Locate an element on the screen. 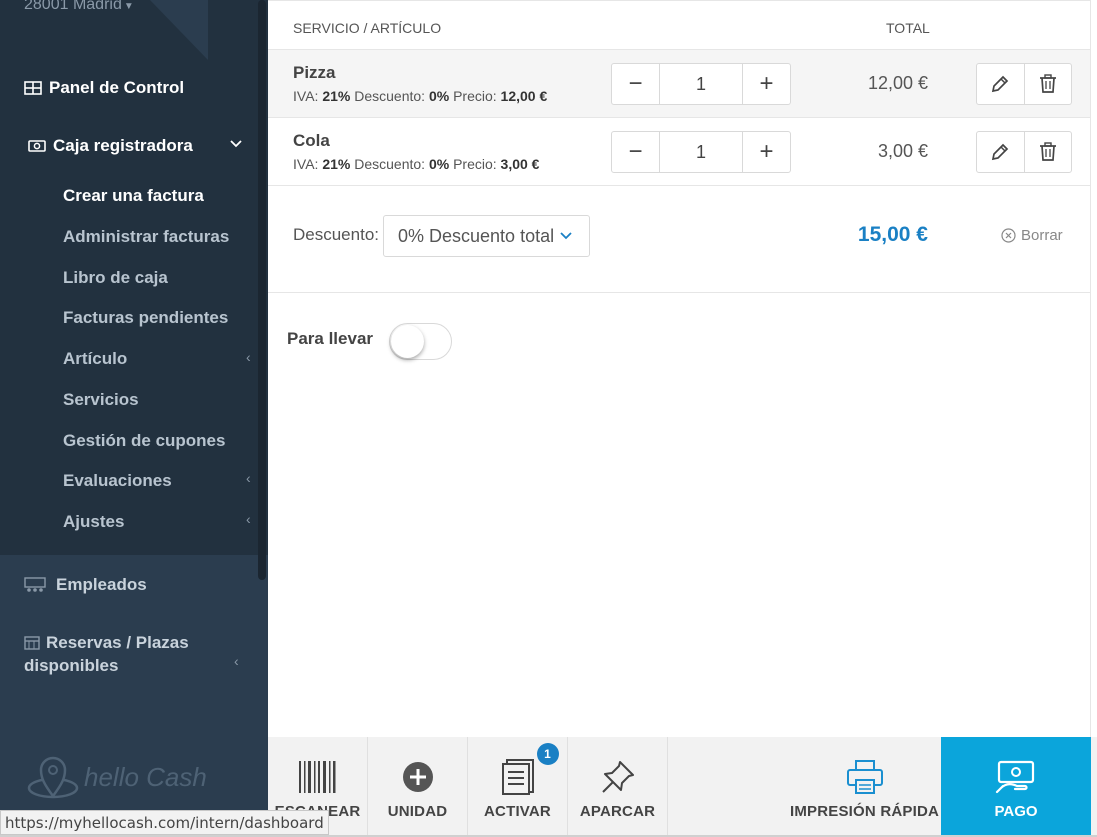 The width and height of the screenshot is (1097, 837). close-circle-icon is located at coordinates (1008, 235).